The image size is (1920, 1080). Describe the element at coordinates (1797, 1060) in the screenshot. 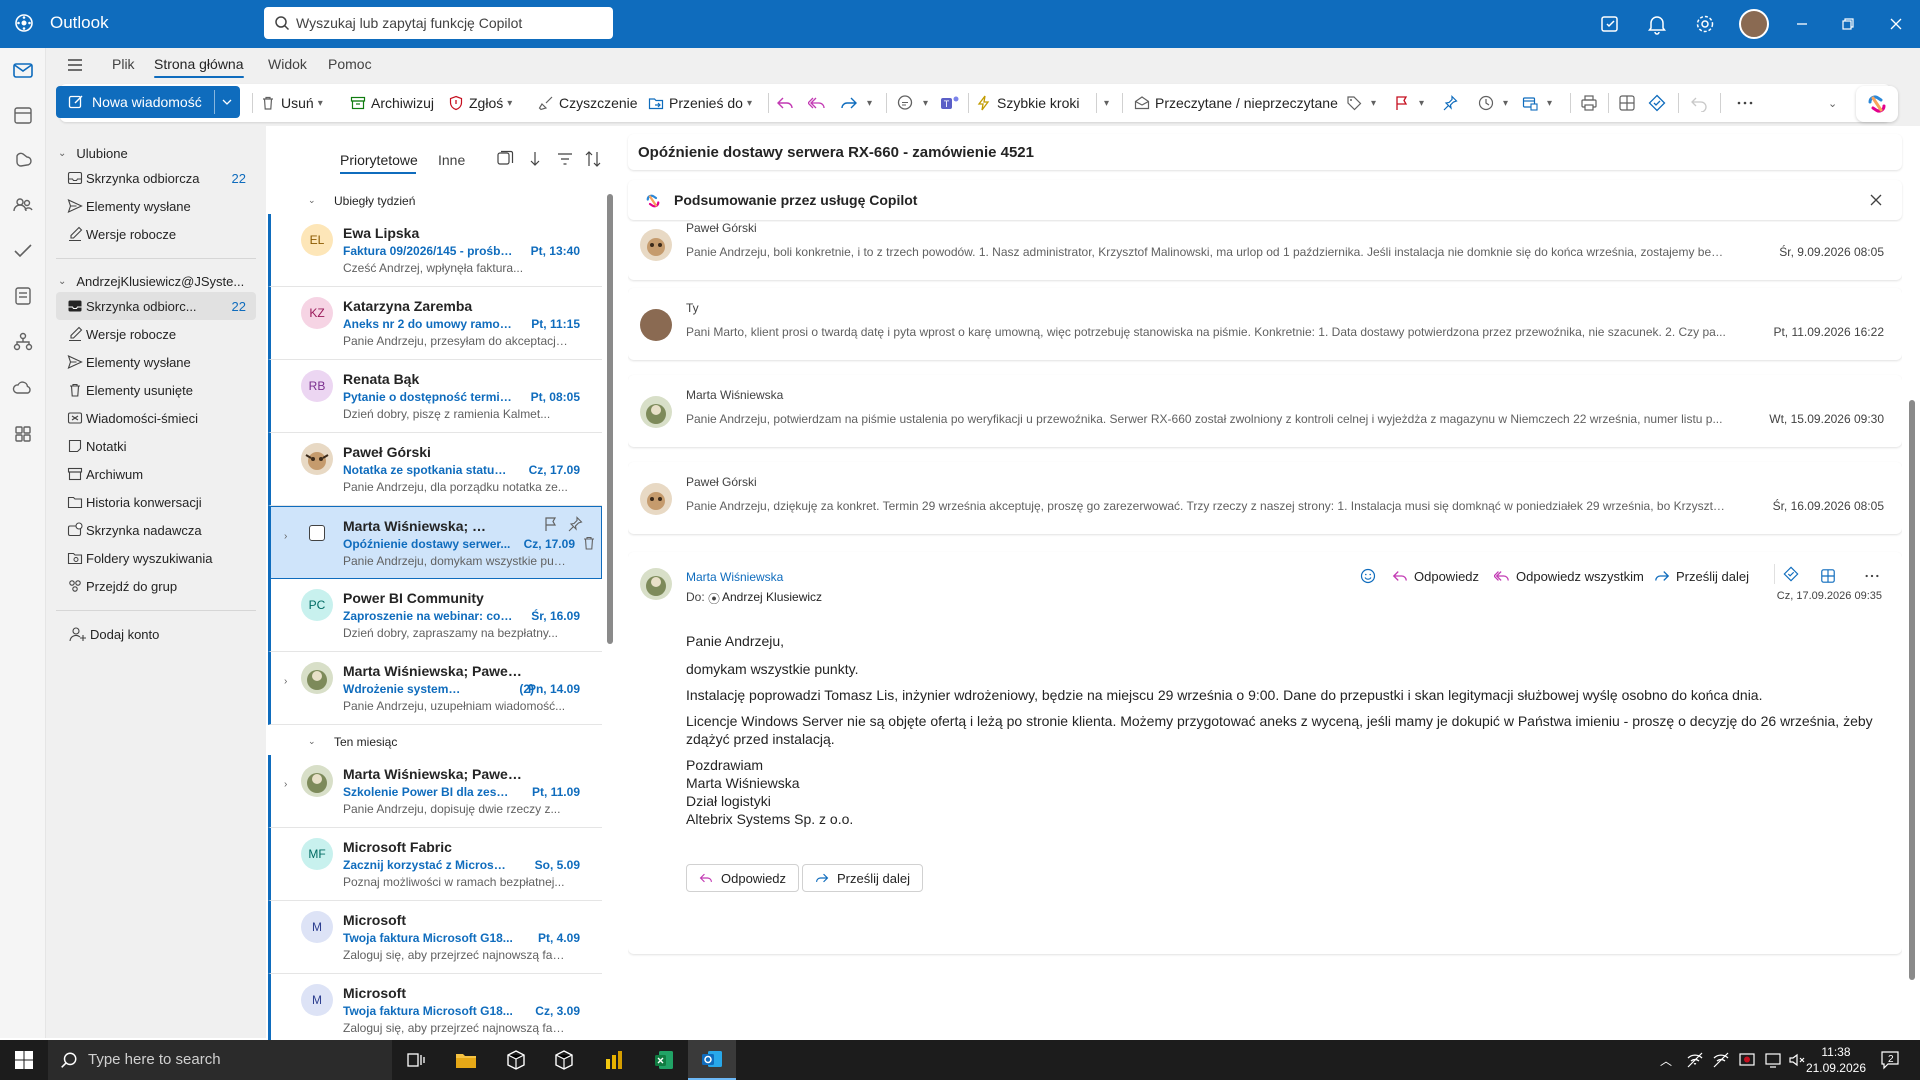

I see `volume-muted-icon` at that location.